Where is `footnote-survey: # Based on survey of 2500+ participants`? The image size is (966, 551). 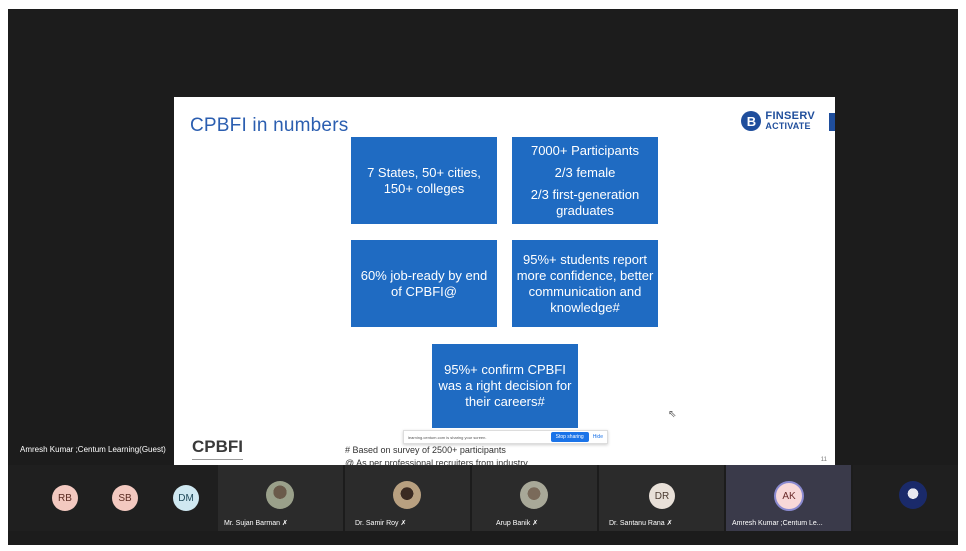 footnote-survey: # Based on survey of 2500+ participants is located at coordinates (425, 450).